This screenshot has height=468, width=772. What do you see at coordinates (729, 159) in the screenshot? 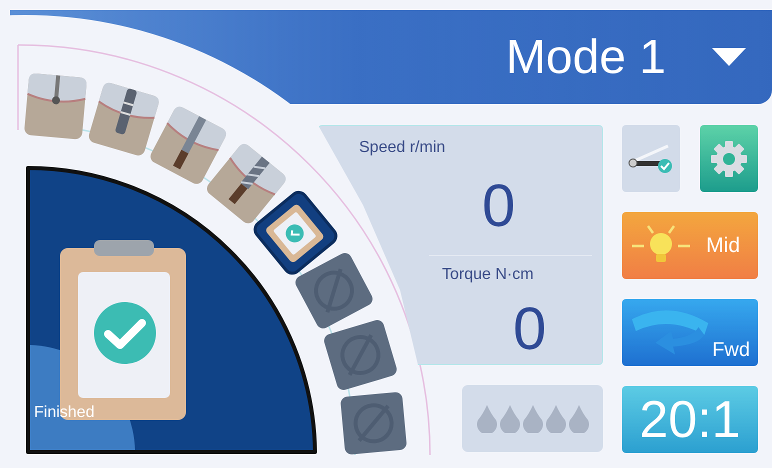
I see `settings-icon` at bounding box center [729, 159].